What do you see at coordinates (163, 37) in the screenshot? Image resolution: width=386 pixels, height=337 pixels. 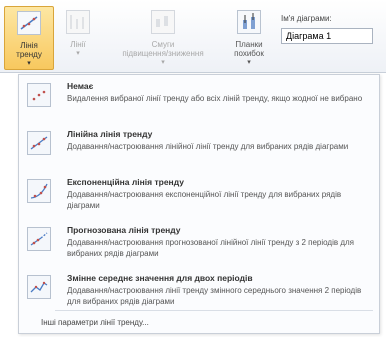 I see `updown-bars-button: Смуги підвищення/зниження ▾` at bounding box center [163, 37].